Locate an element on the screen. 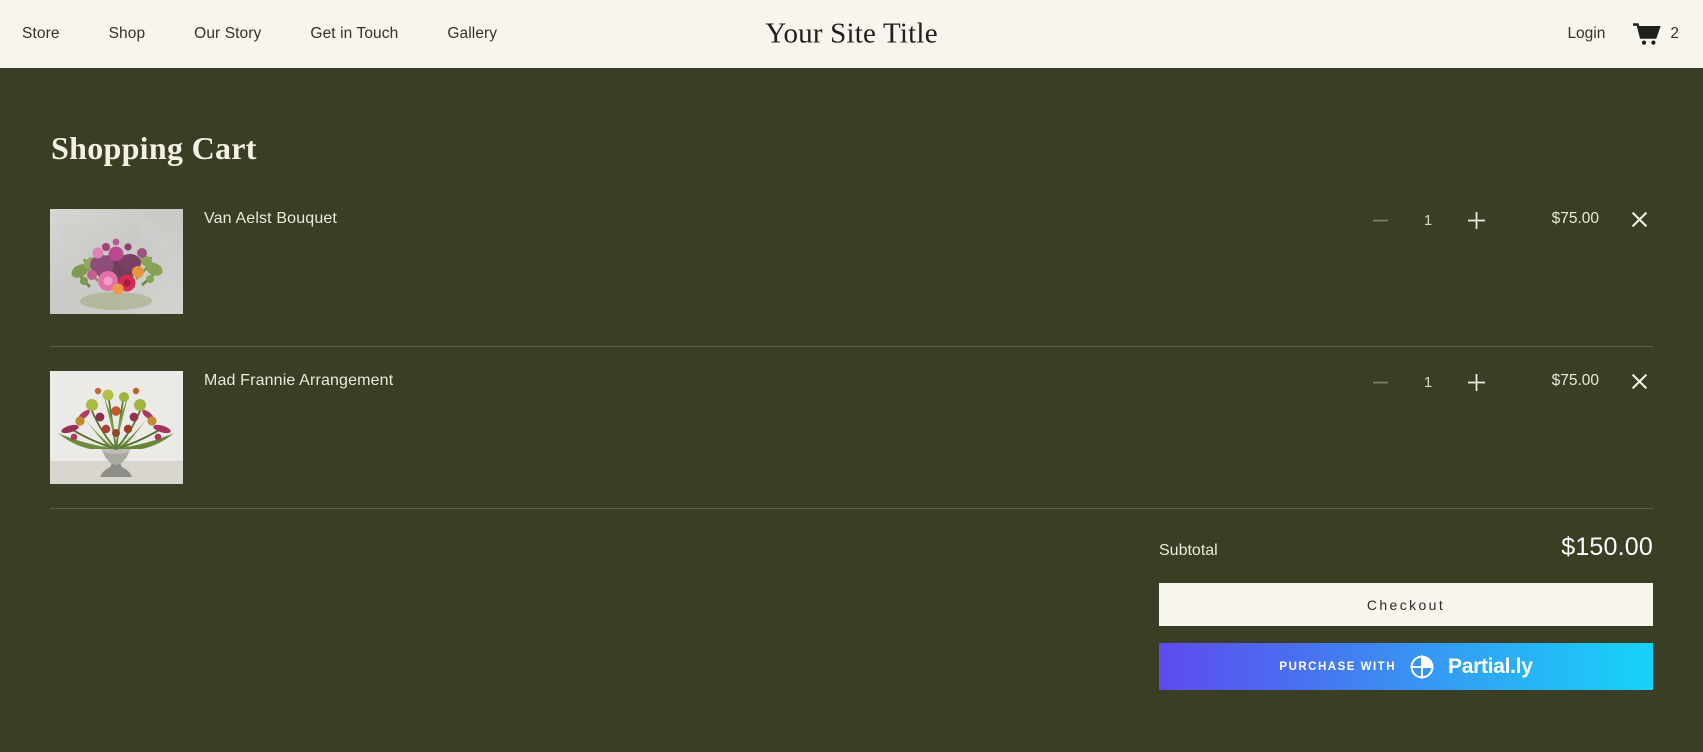  partially-wordmark: Partial.ly is located at coordinates (1490, 666).